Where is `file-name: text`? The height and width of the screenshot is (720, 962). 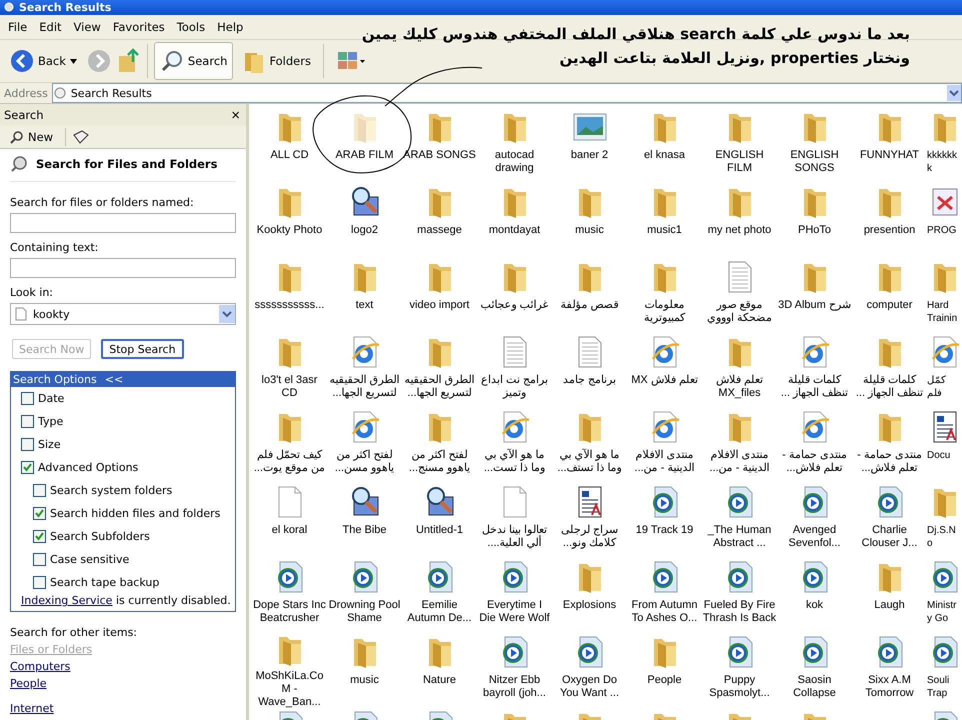
file-name: text is located at coordinates (365, 305).